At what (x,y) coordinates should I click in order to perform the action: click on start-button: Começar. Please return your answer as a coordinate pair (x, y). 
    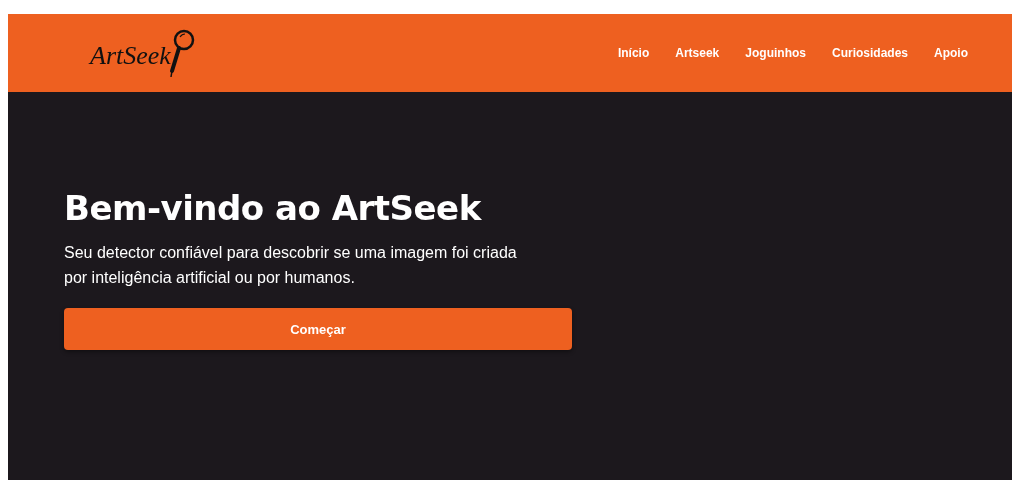
    Looking at the image, I should click on (318, 329).